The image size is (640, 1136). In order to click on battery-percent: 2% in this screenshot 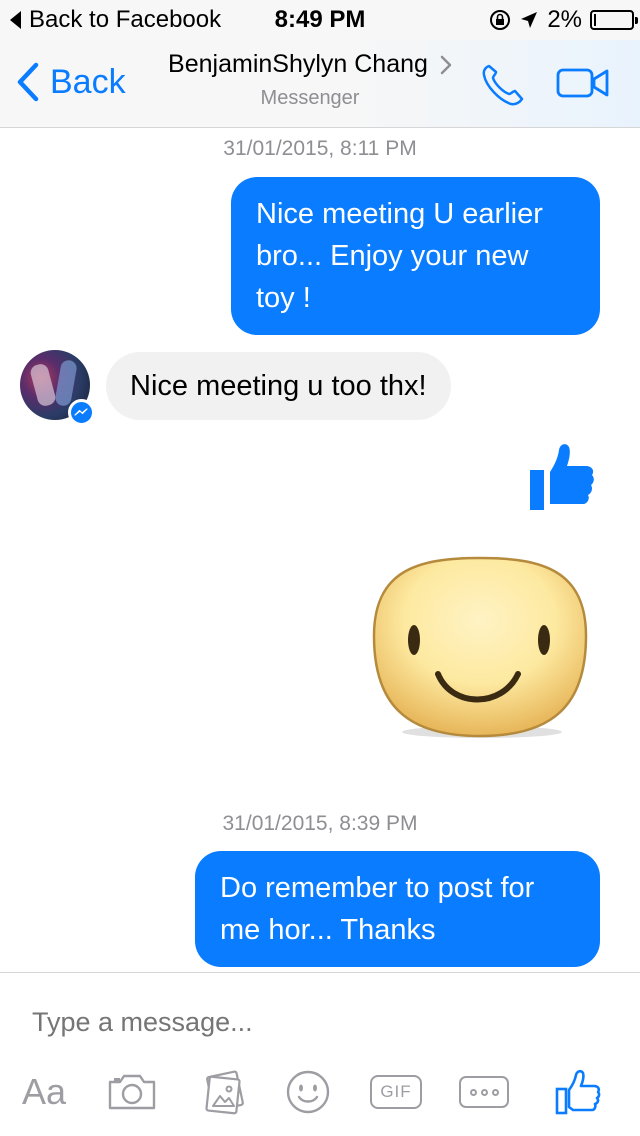, I will do `click(564, 19)`.